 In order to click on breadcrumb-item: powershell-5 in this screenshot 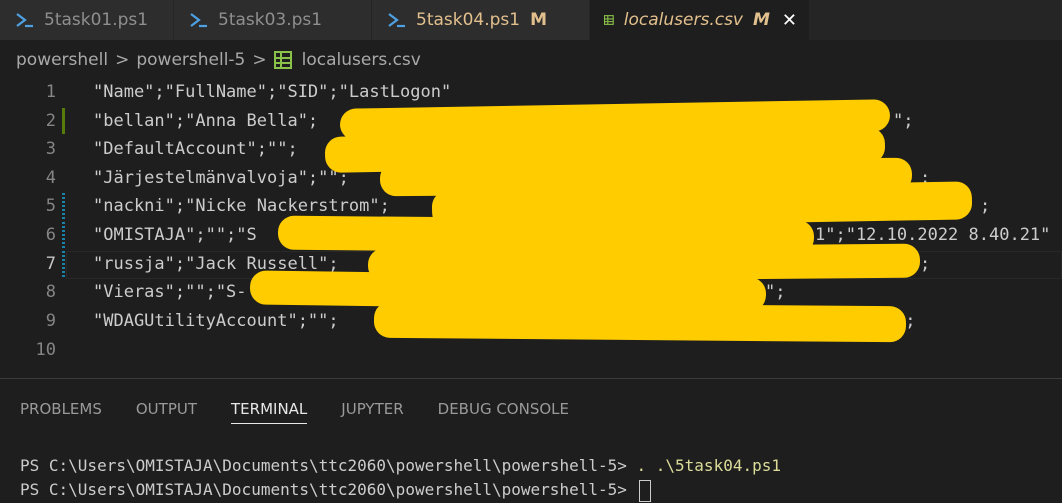, I will do `click(190, 60)`.